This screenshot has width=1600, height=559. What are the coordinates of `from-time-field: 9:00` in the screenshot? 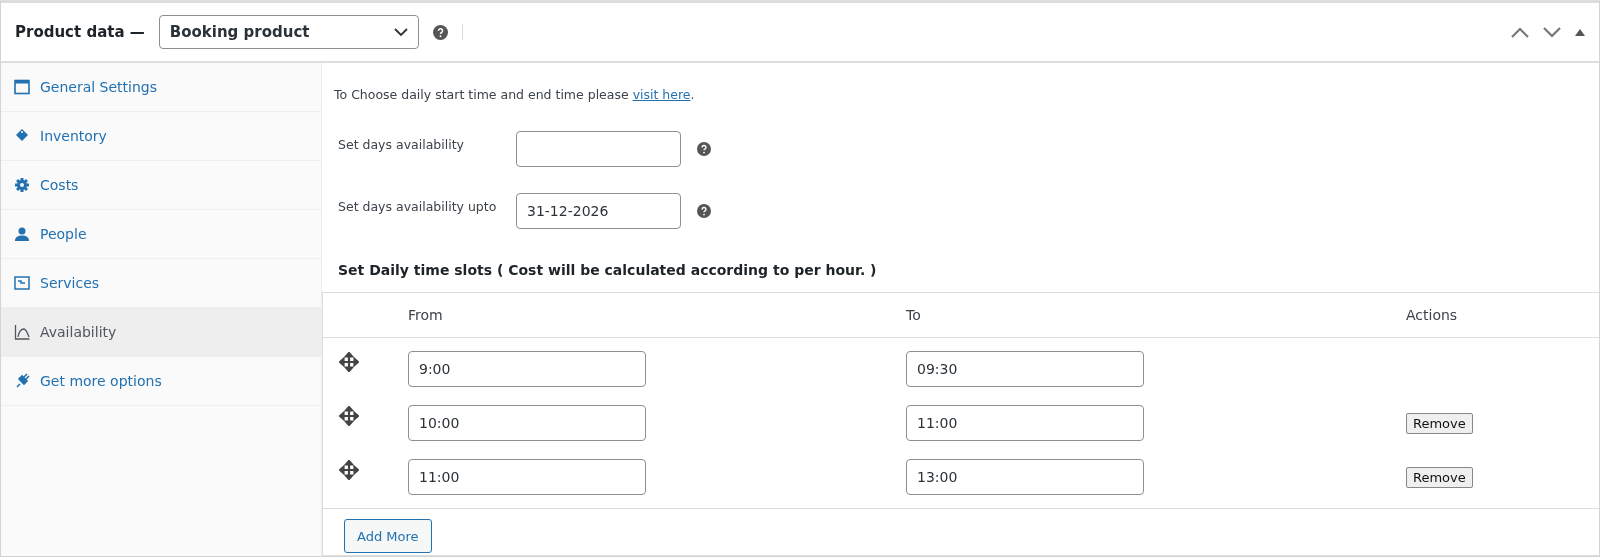 It's located at (527, 369).